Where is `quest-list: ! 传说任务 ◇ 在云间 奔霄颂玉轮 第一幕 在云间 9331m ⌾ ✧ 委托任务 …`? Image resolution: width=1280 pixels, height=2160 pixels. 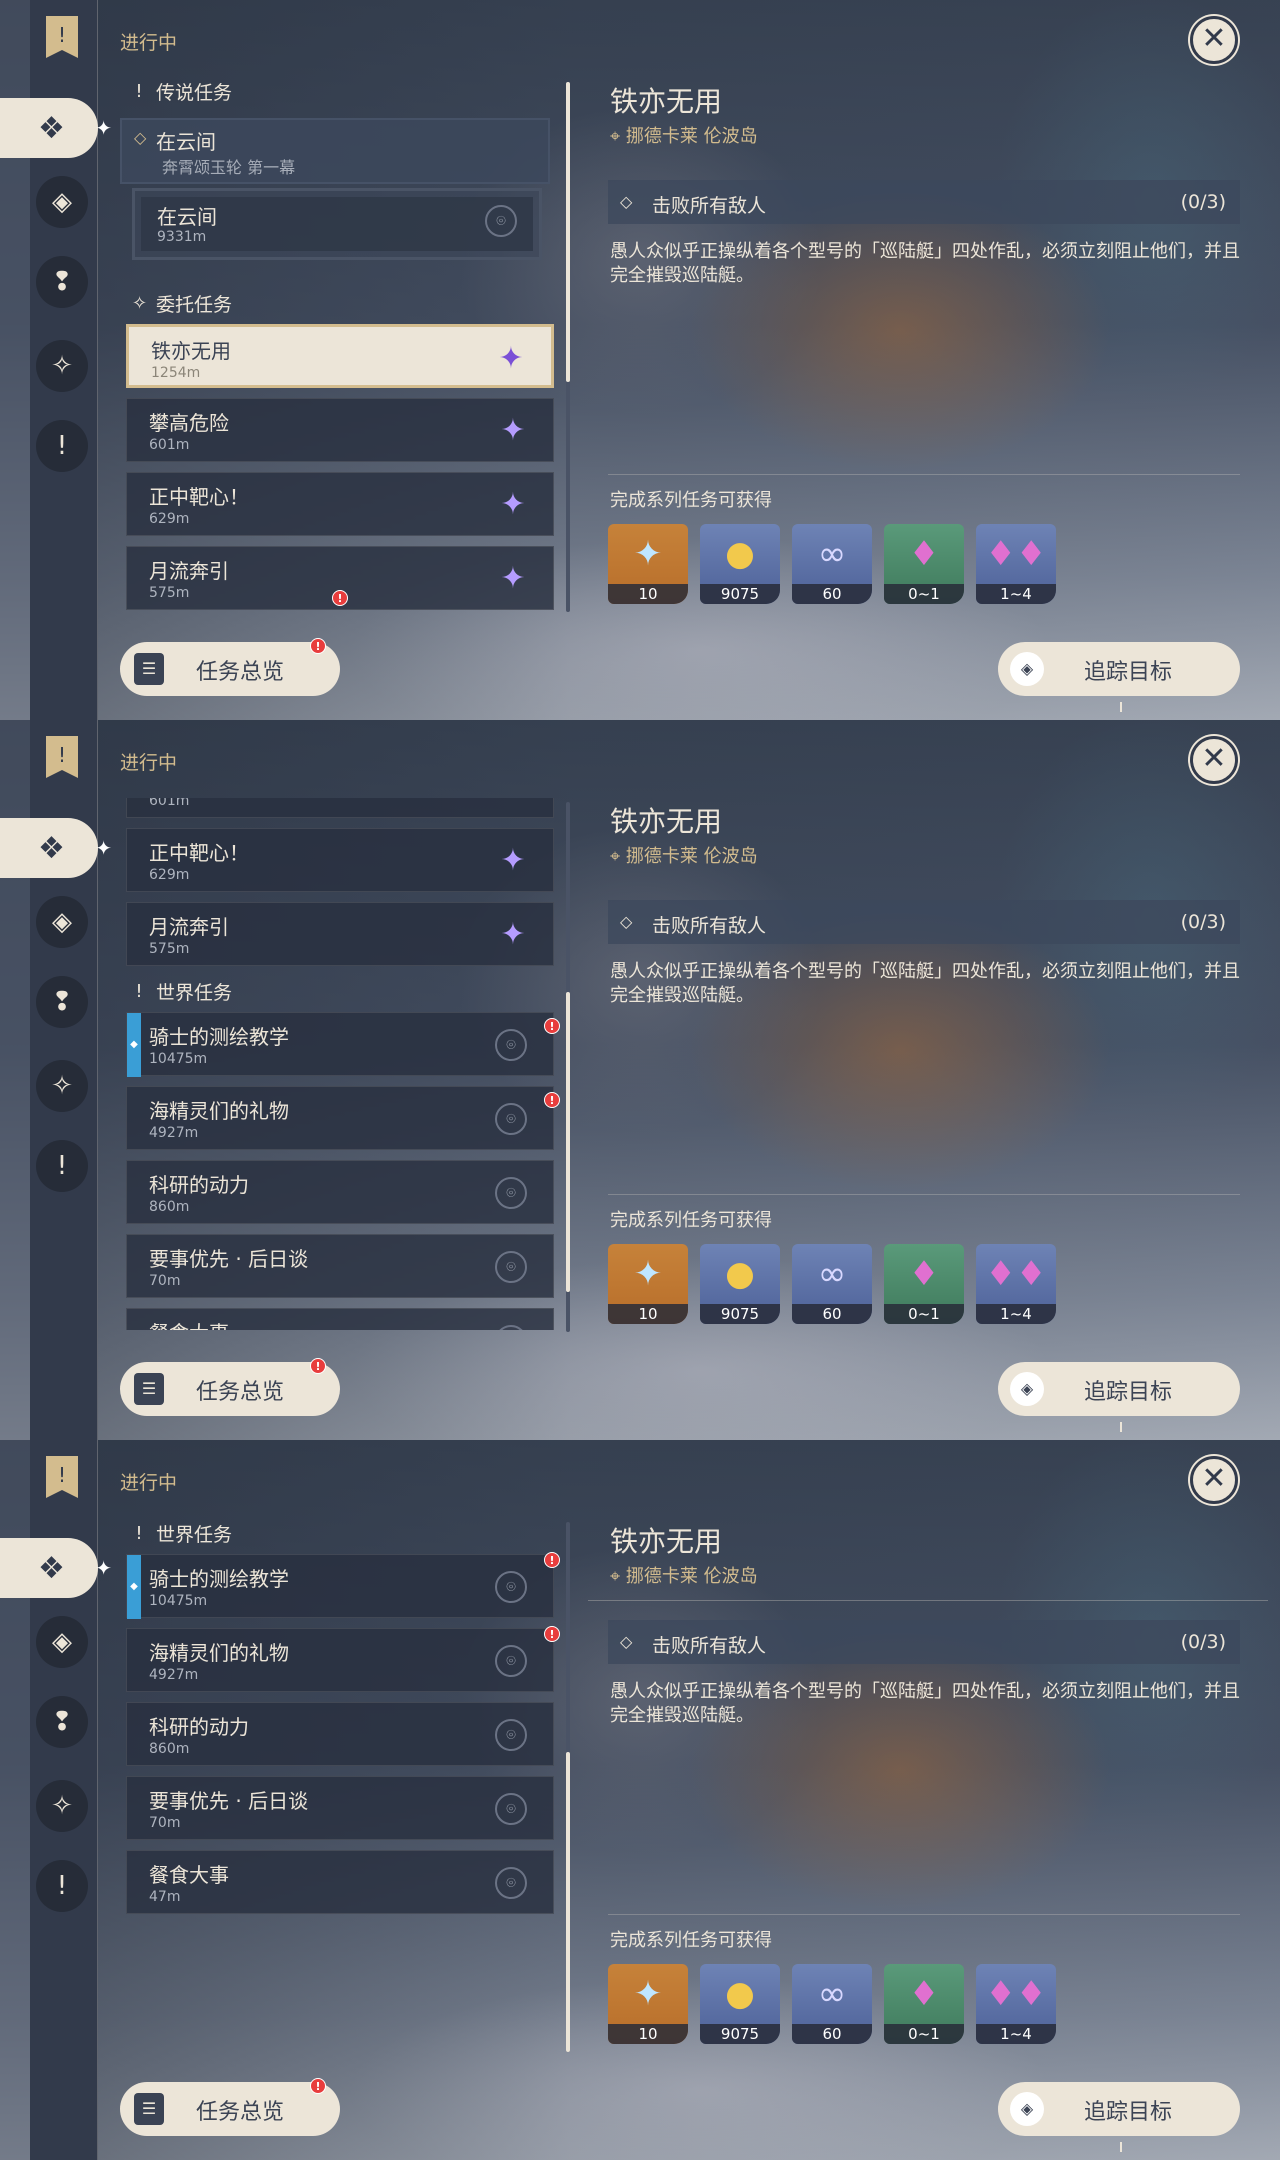
quest-list: ! 传说任务 ◇ 在云间 奔霄颂玉轮 第一幕 在云间 9331m ⌾ ✧ 委托任务 … is located at coordinates (341, 344).